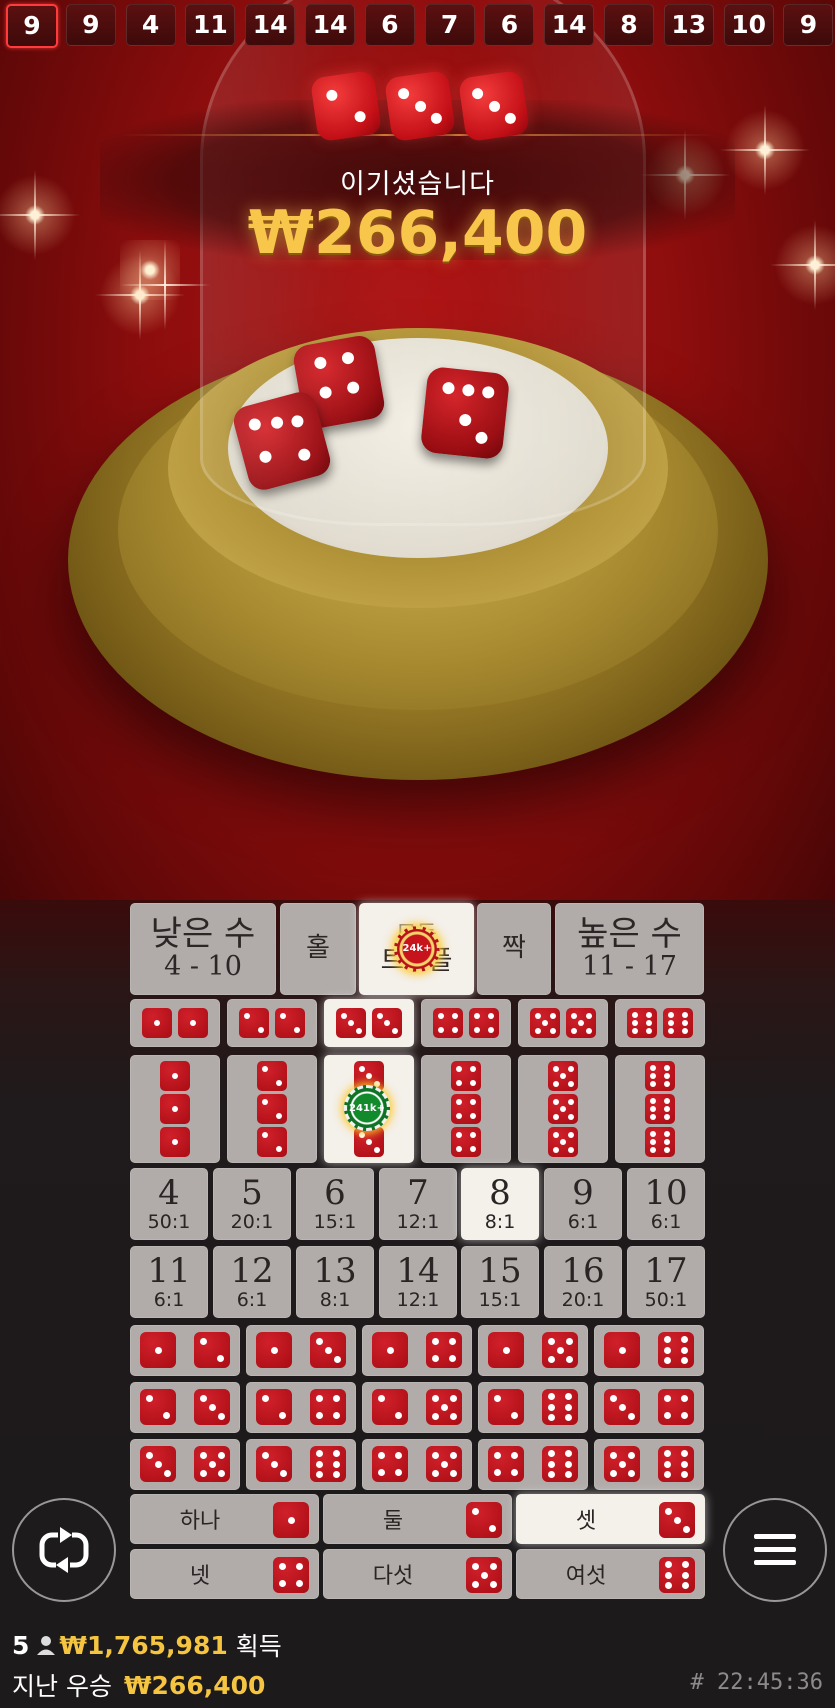 This screenshot has height=1708, width=835. I want to click on bet-small: 낮은 수 4 - 10, so click(203, 949).